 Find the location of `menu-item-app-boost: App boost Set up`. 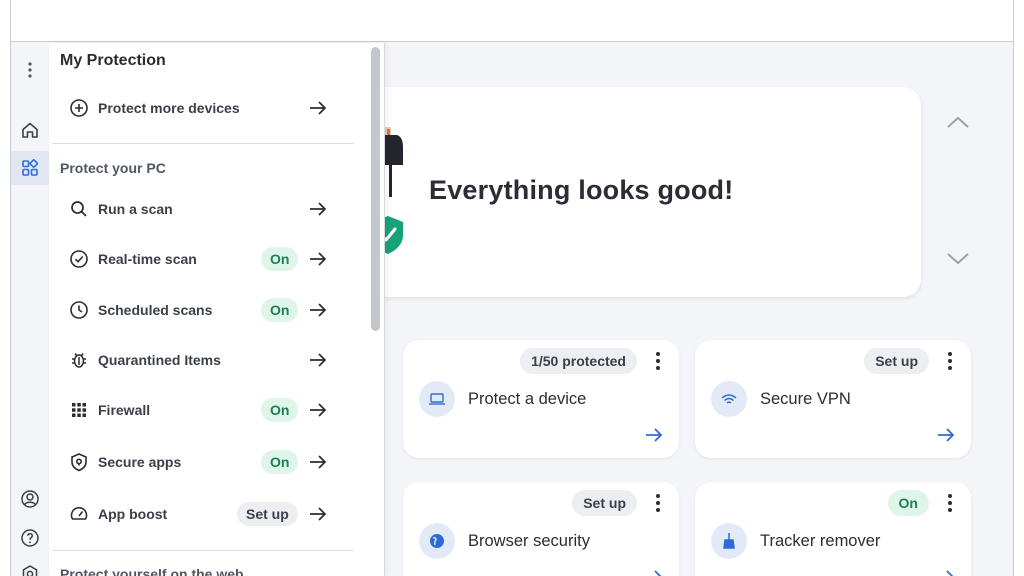

menu-item-app-boost: App boost Set up is located at coordinates (199, 514).